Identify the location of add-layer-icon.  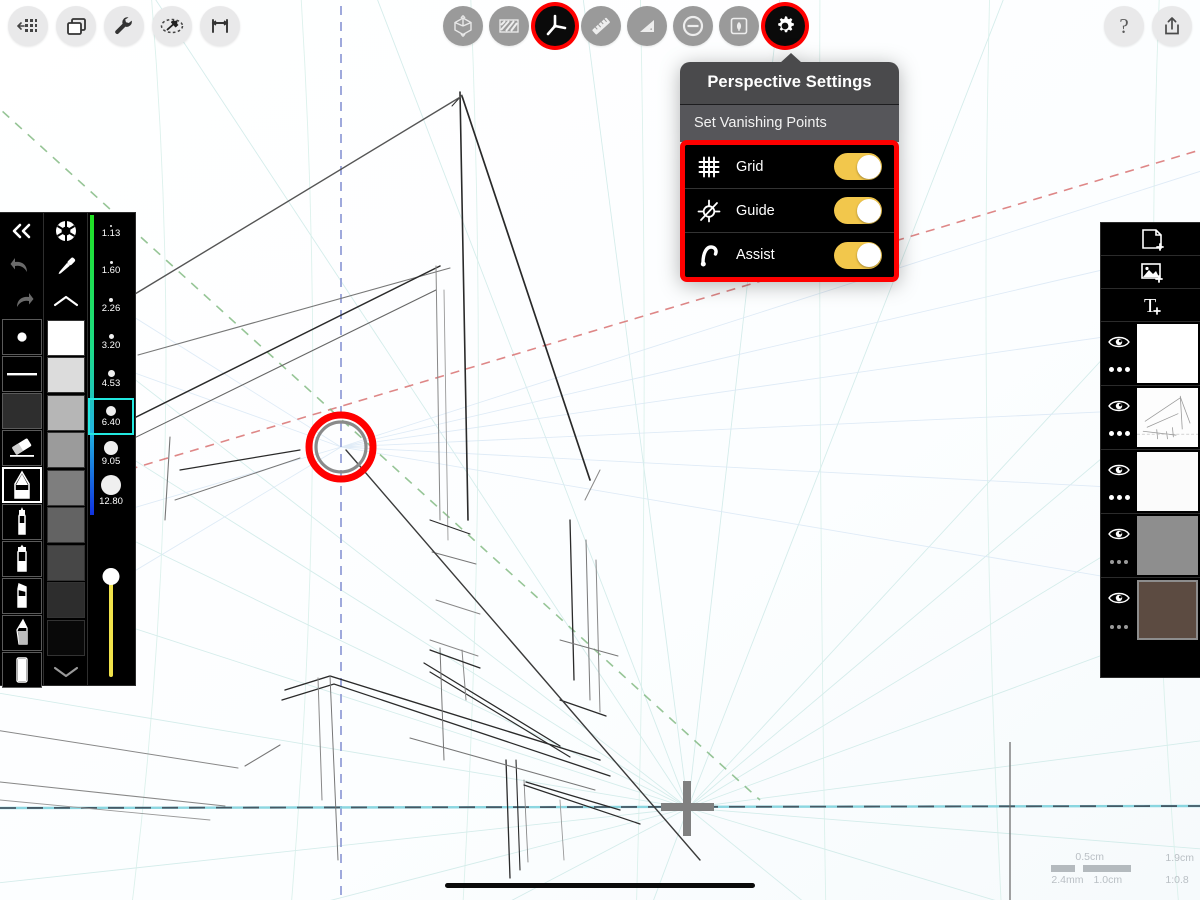
(1150, 239).